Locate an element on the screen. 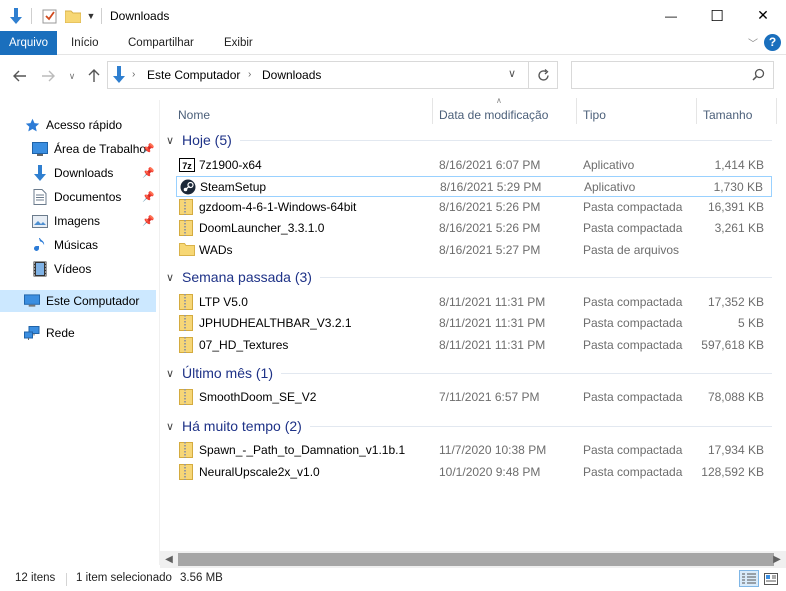 Image resolution: width=786 pixels, height=591 pixels. file-name: 07_HD_Textures is located at coordinates (244, 345).